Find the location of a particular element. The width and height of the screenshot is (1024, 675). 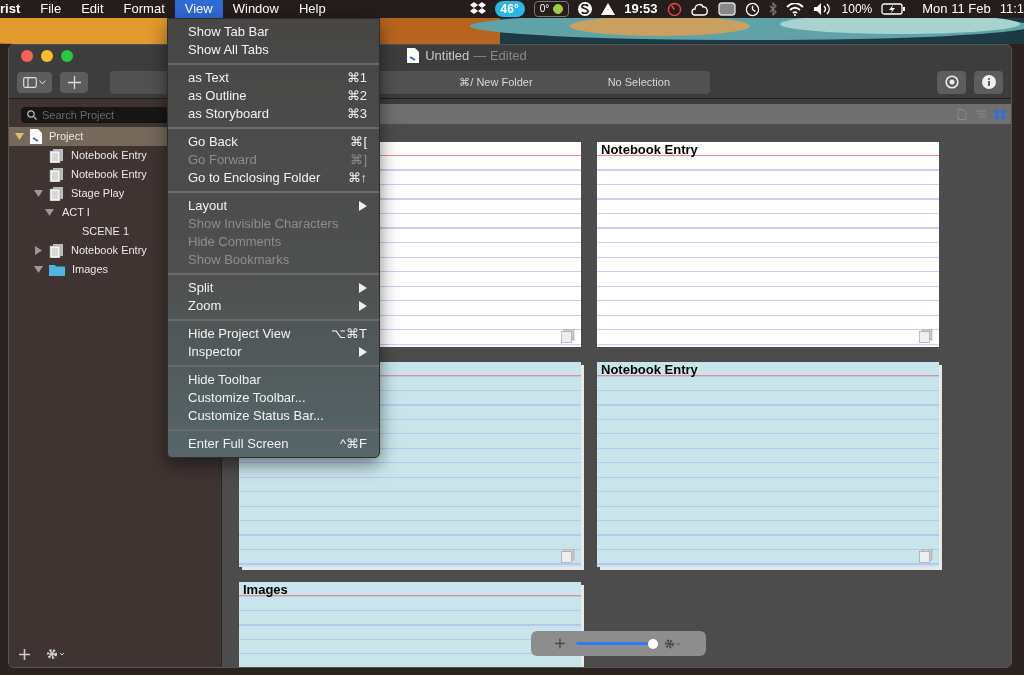

menu-title: Help is located at coordinates (312, 9).